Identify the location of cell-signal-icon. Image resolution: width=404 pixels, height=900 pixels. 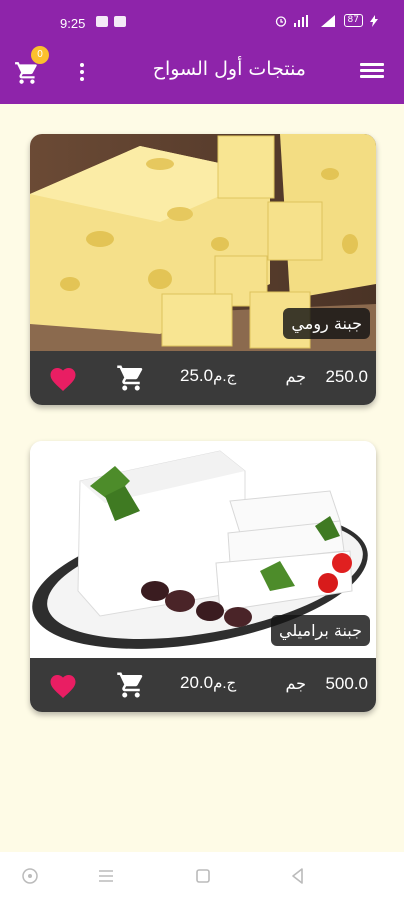
(327, 20).